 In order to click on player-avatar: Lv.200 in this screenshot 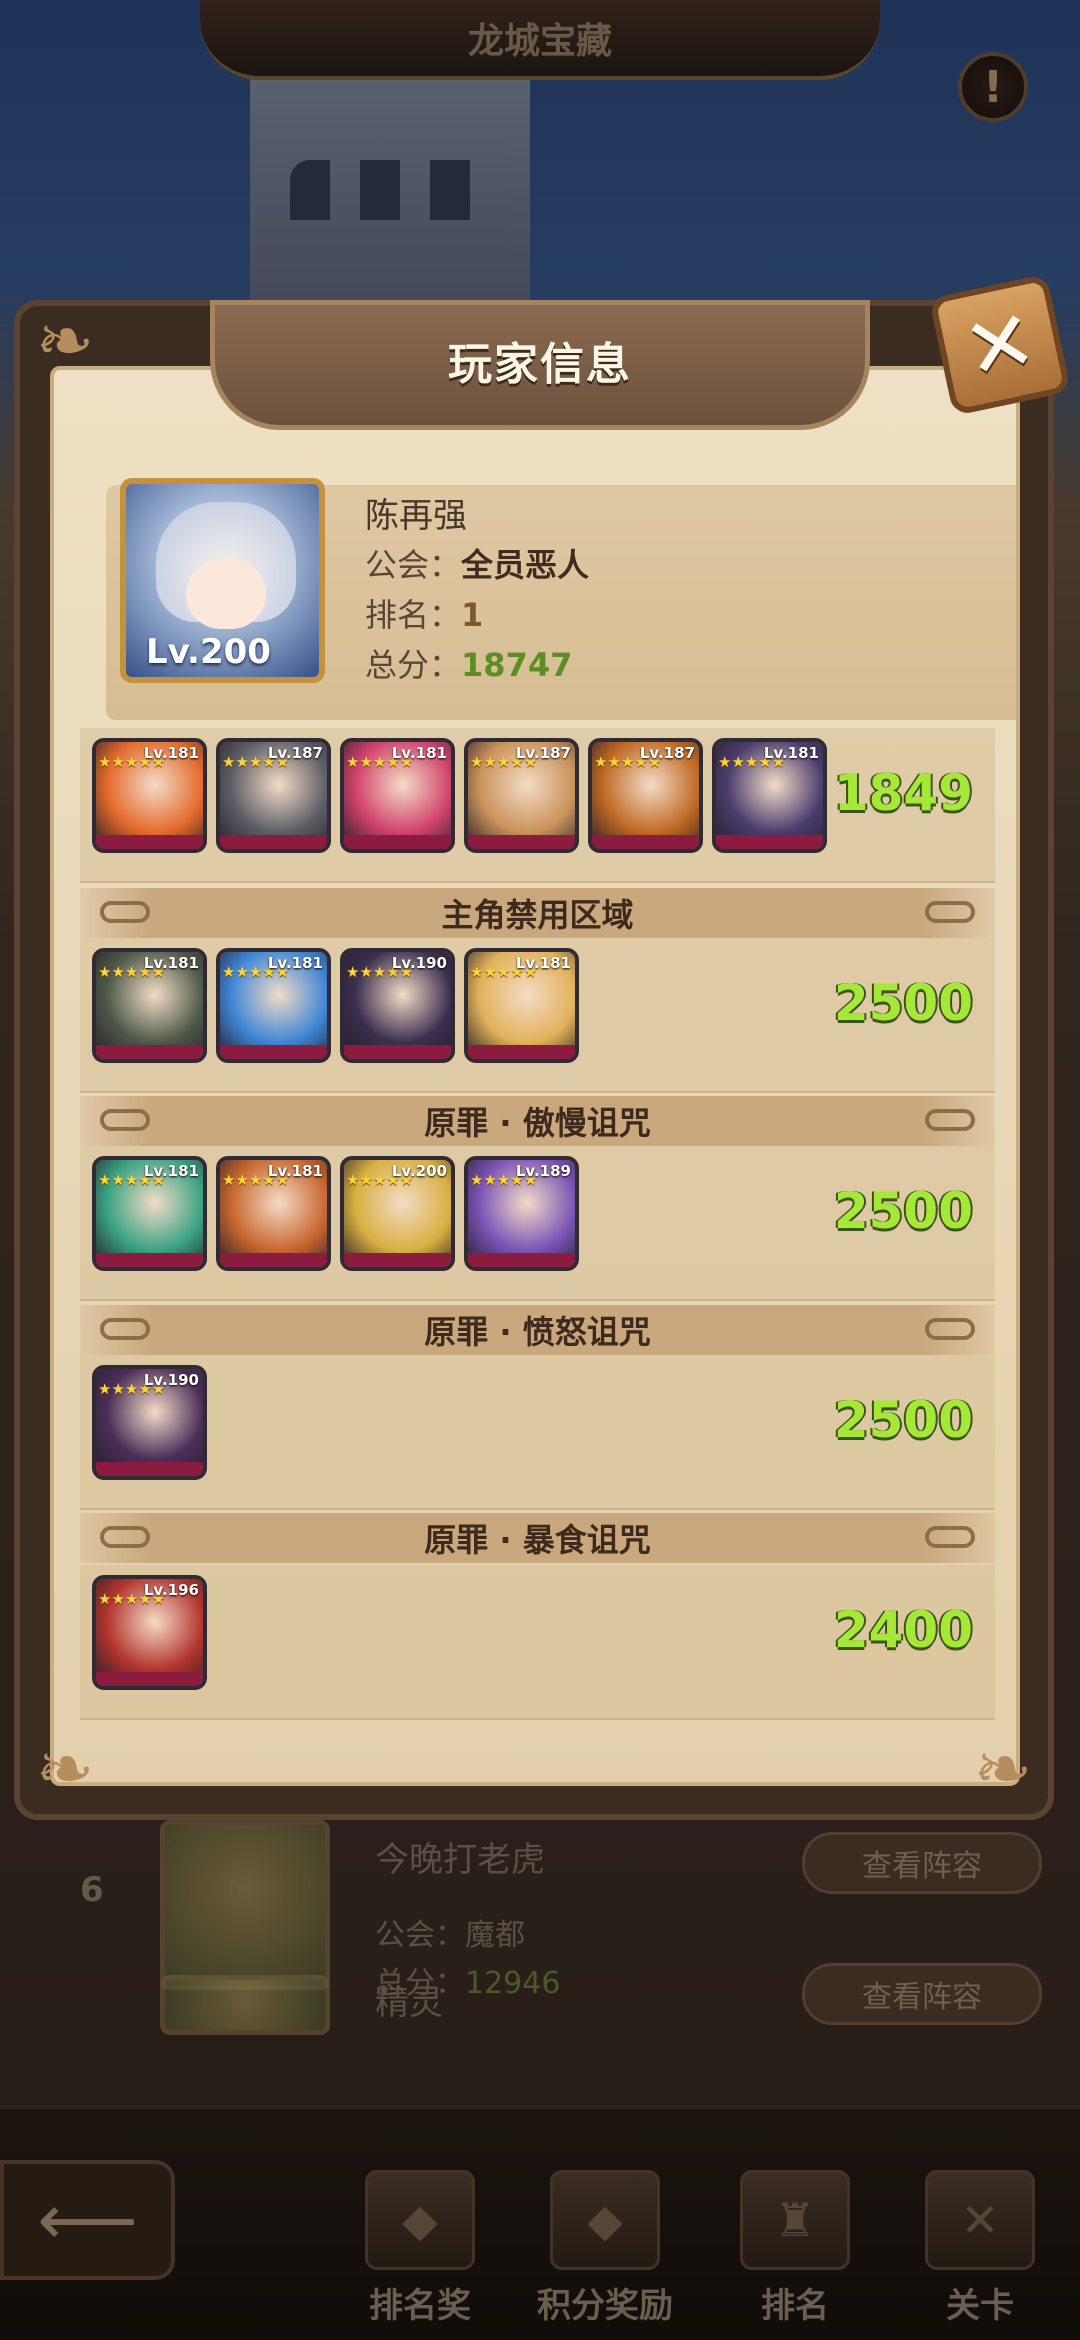, I will do `click(222, 580)`.